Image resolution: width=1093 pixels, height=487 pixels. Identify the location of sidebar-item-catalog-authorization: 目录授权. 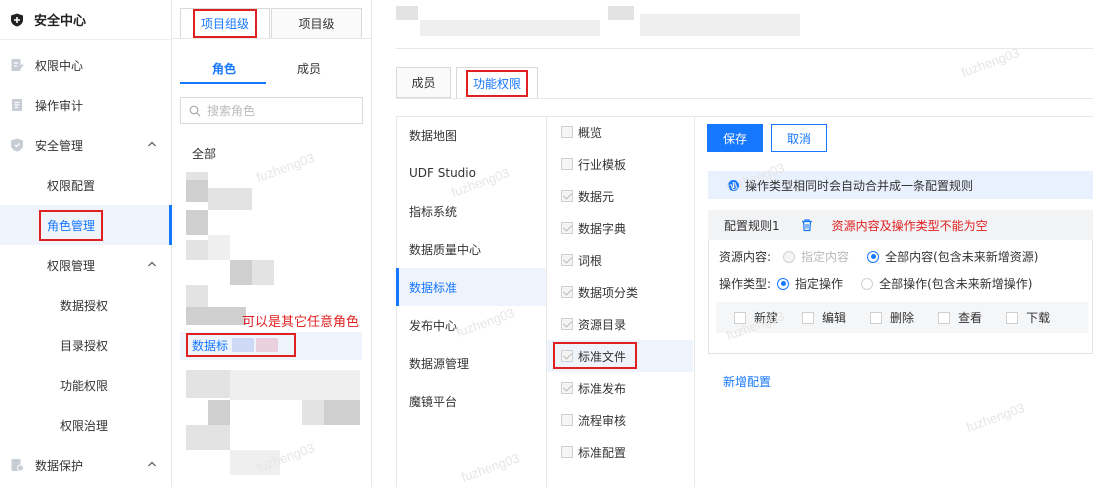
(85, 345).